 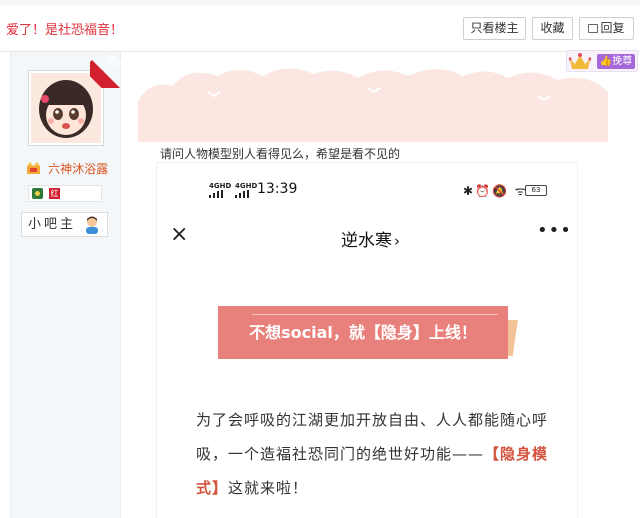 What do you see at coordinates (220, 186) in the screenshot?
I see `network-indicator-1: 4GHD` at bounding box center [220, 186].